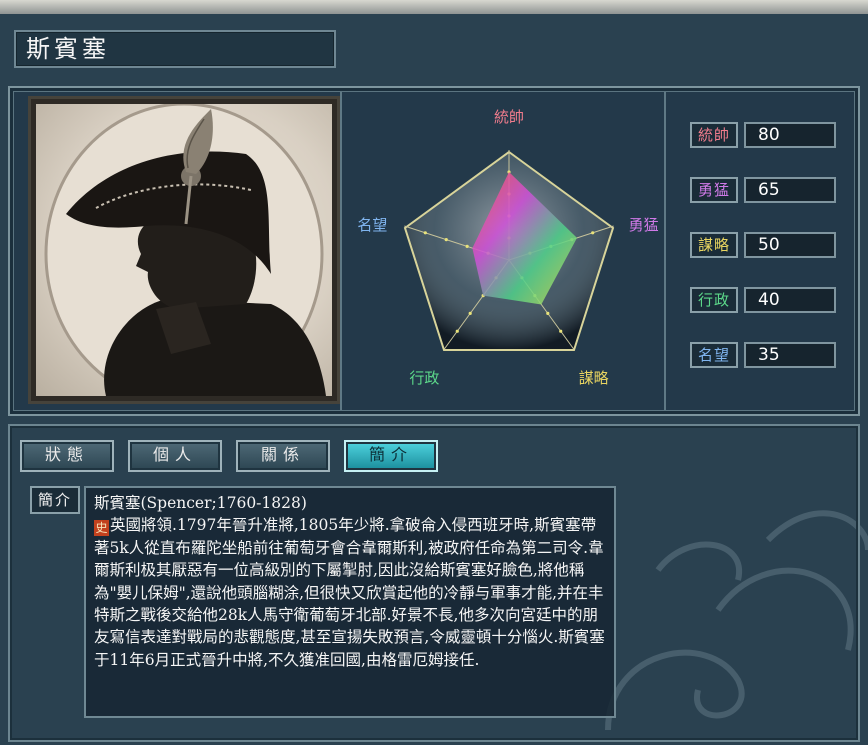  I want to click on stat-value: 40, so click(790, 300).